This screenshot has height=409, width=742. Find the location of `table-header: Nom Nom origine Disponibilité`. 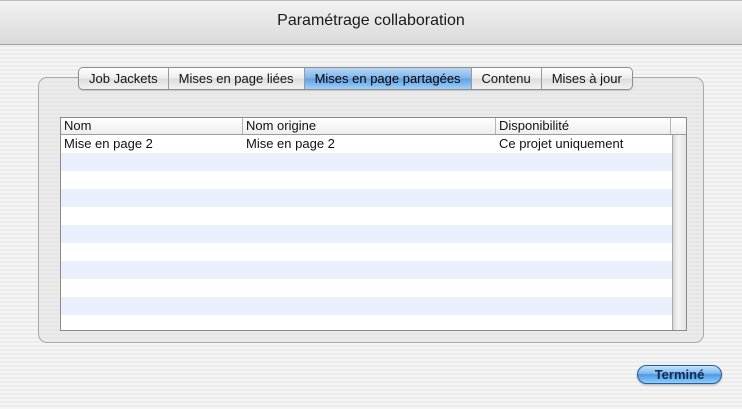

table-header: Nom Nom origine Disponibilité is located at coordinates (373, 126).